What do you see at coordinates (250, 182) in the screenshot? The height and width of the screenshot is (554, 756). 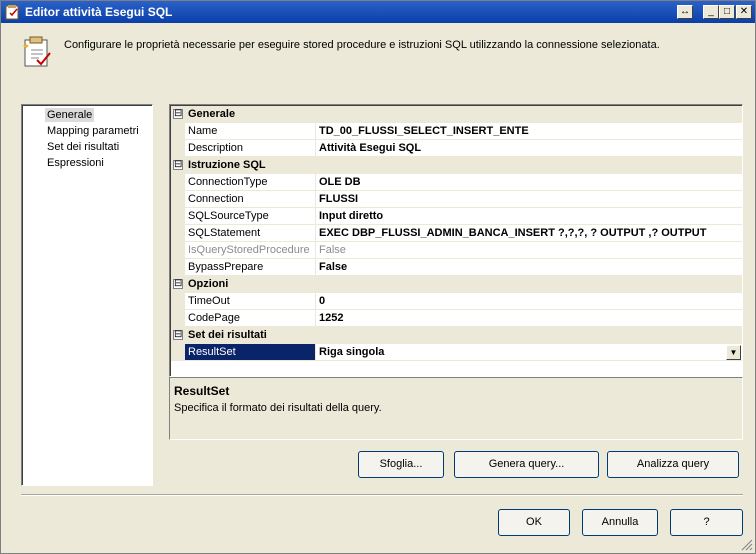 I see `property-name: ConnectionType` at bounding box center [250, 182].